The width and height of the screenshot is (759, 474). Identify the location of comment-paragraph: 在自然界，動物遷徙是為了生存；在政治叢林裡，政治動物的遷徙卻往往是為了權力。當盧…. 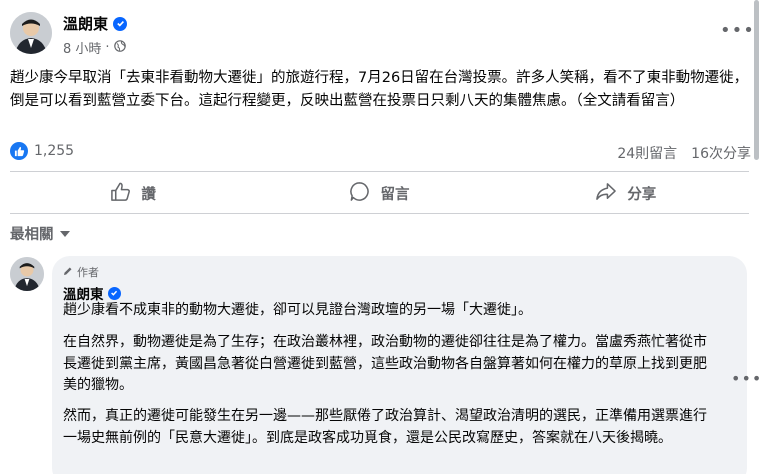
(385, 363).